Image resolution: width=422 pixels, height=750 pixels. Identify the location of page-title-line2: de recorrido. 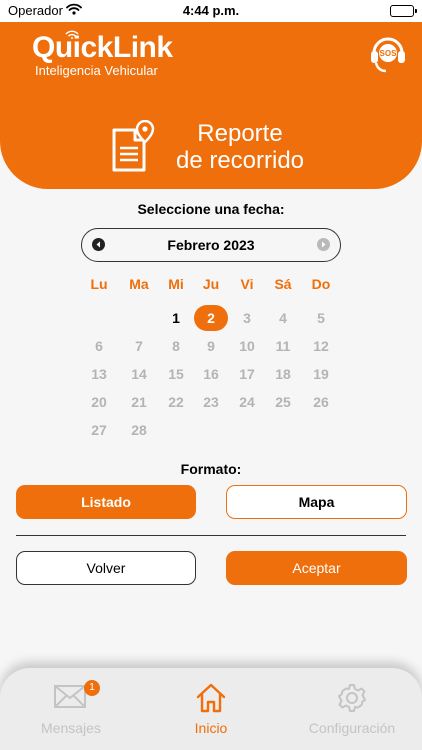
(240, 160).